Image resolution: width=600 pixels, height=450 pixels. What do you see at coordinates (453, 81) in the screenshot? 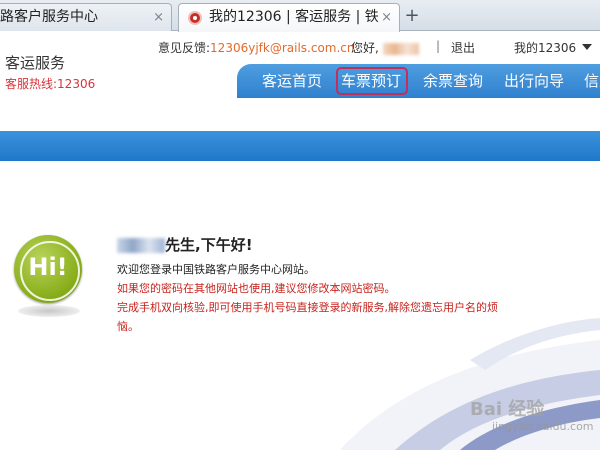
I see `nav-item-ticket-query: 余票查询` at bounding box center [453, 81].